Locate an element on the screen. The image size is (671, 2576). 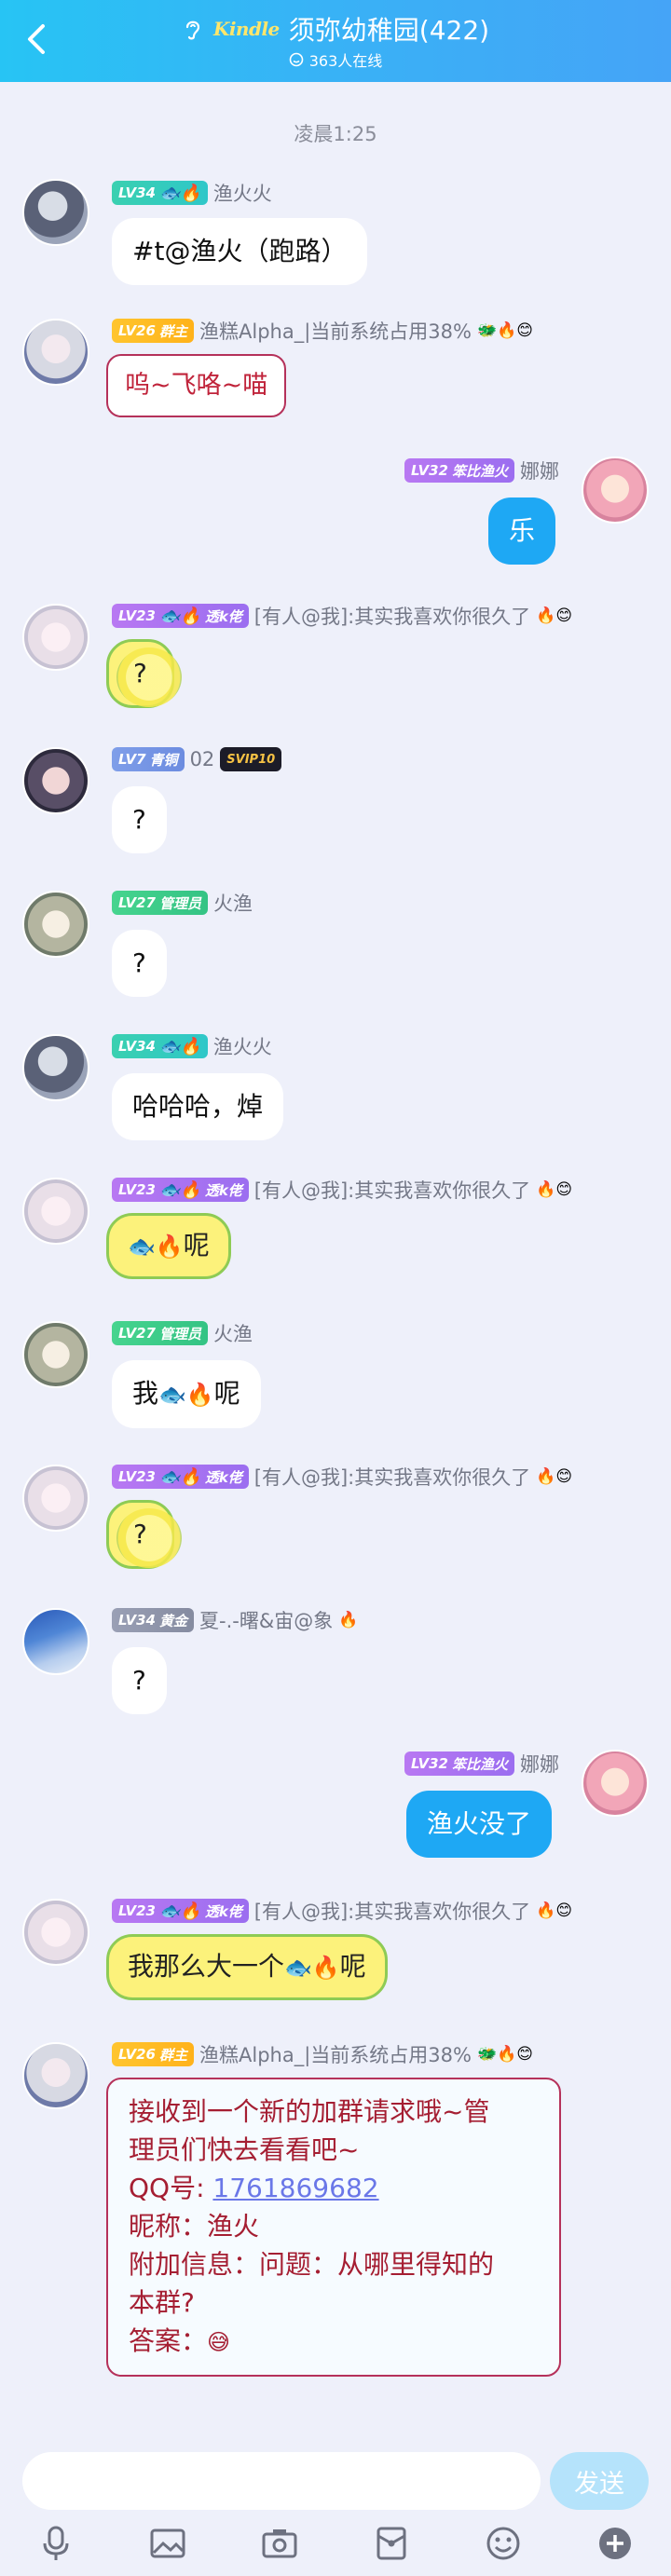
input-area: 发送 is located at coordinates (335, 2508).